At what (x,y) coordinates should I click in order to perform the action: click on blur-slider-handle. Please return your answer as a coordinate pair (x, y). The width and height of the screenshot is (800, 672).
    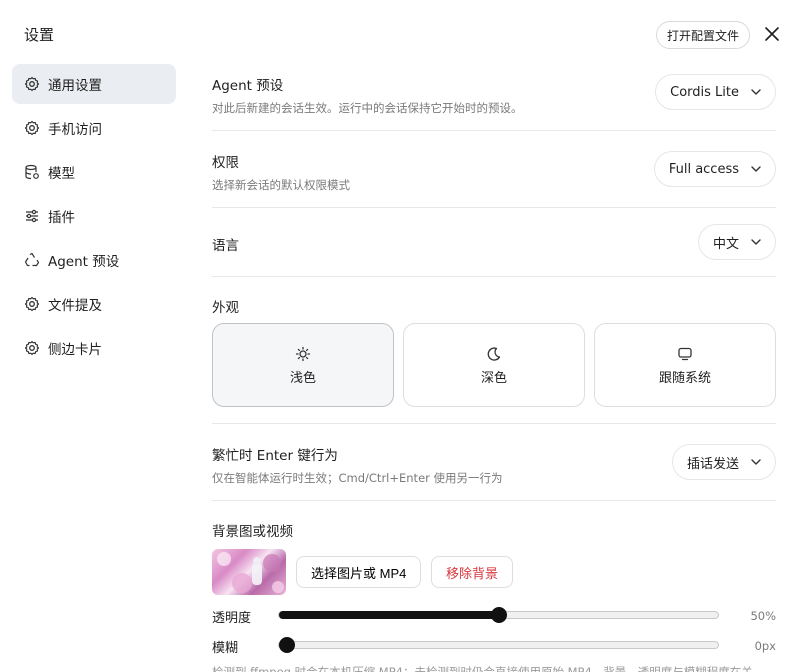
    Looking at the image, I should click on (287, 645).